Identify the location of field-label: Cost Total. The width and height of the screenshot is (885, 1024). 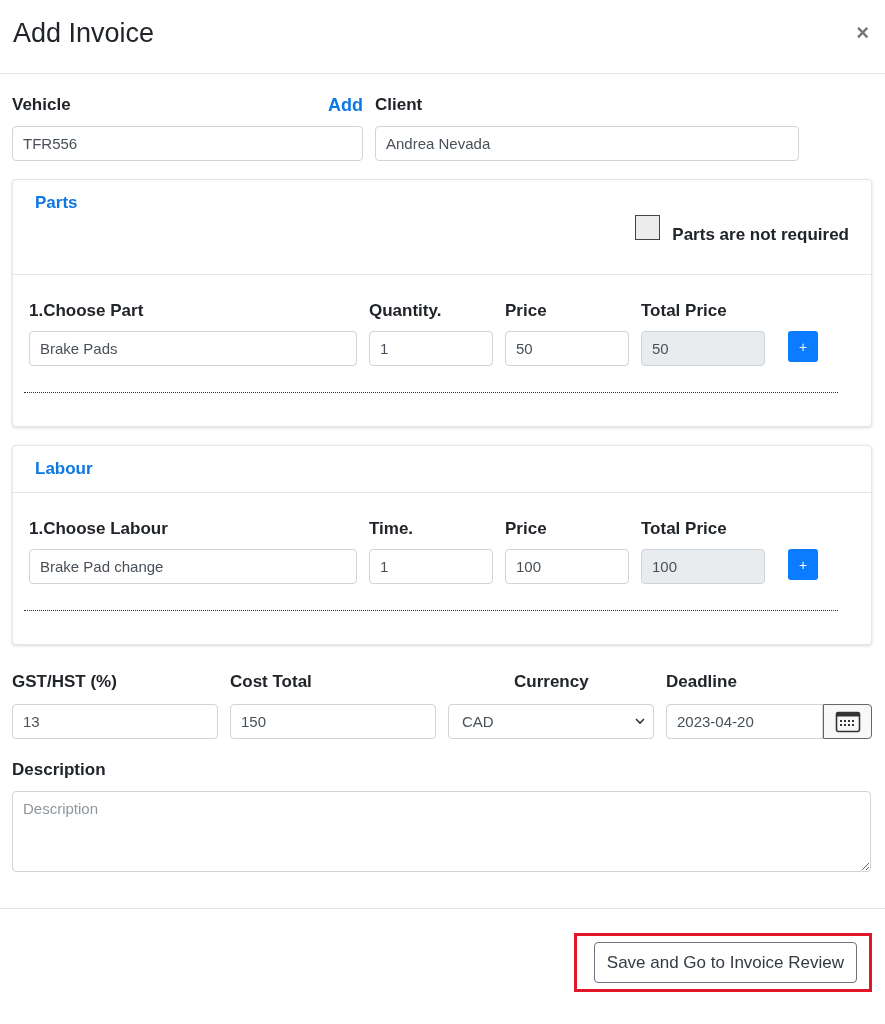
(271, 682).